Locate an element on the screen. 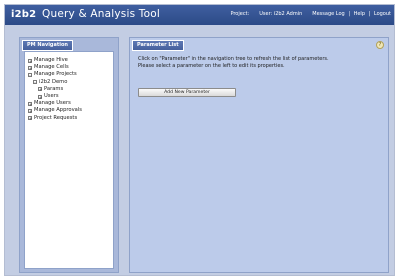 Image resolution: width=399 pixels, height=278 pixels. tree-item-label: Manage Cells is located at coordinates (51, 67).